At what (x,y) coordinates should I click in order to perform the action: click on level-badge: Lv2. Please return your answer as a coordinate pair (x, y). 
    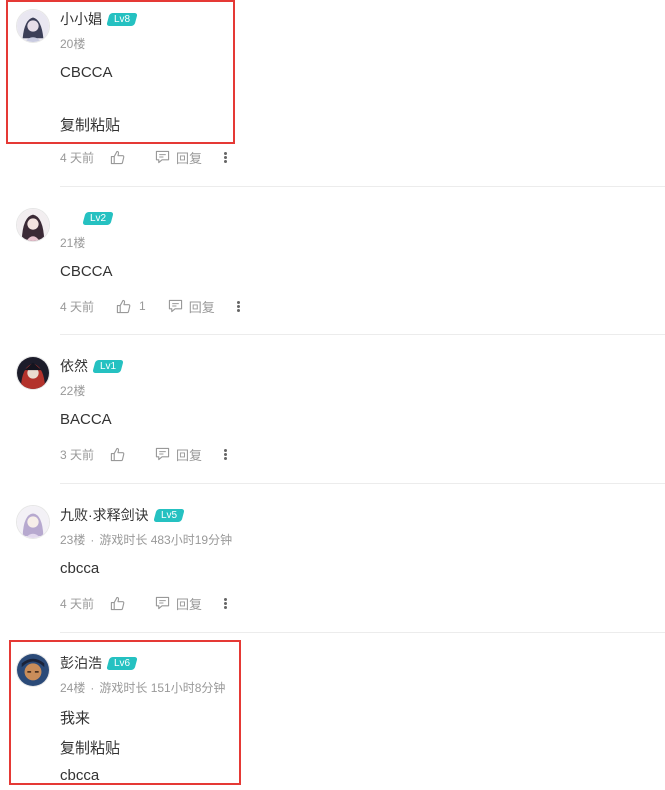
    Looking at the image, I should click on (98, 218).